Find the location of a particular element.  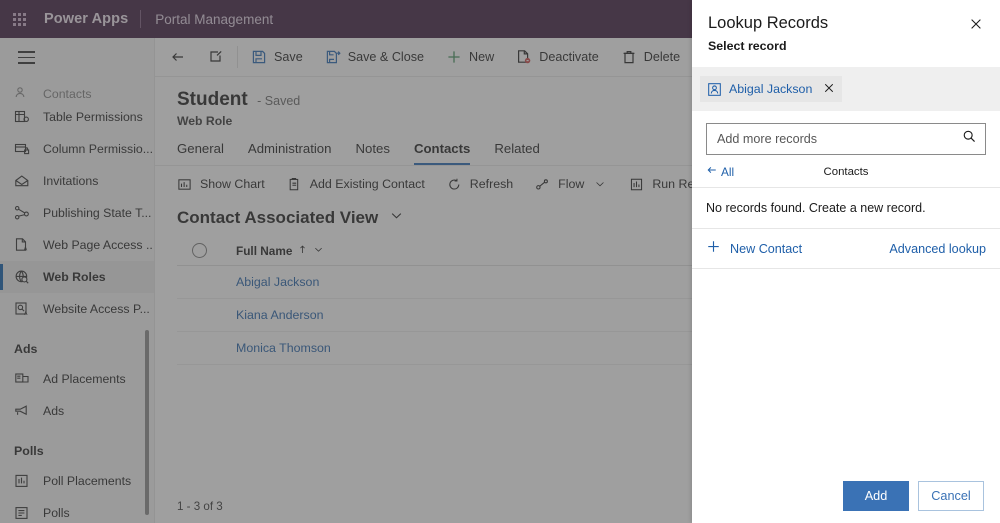

contact-record-icon is located at coordinates (714, 89).